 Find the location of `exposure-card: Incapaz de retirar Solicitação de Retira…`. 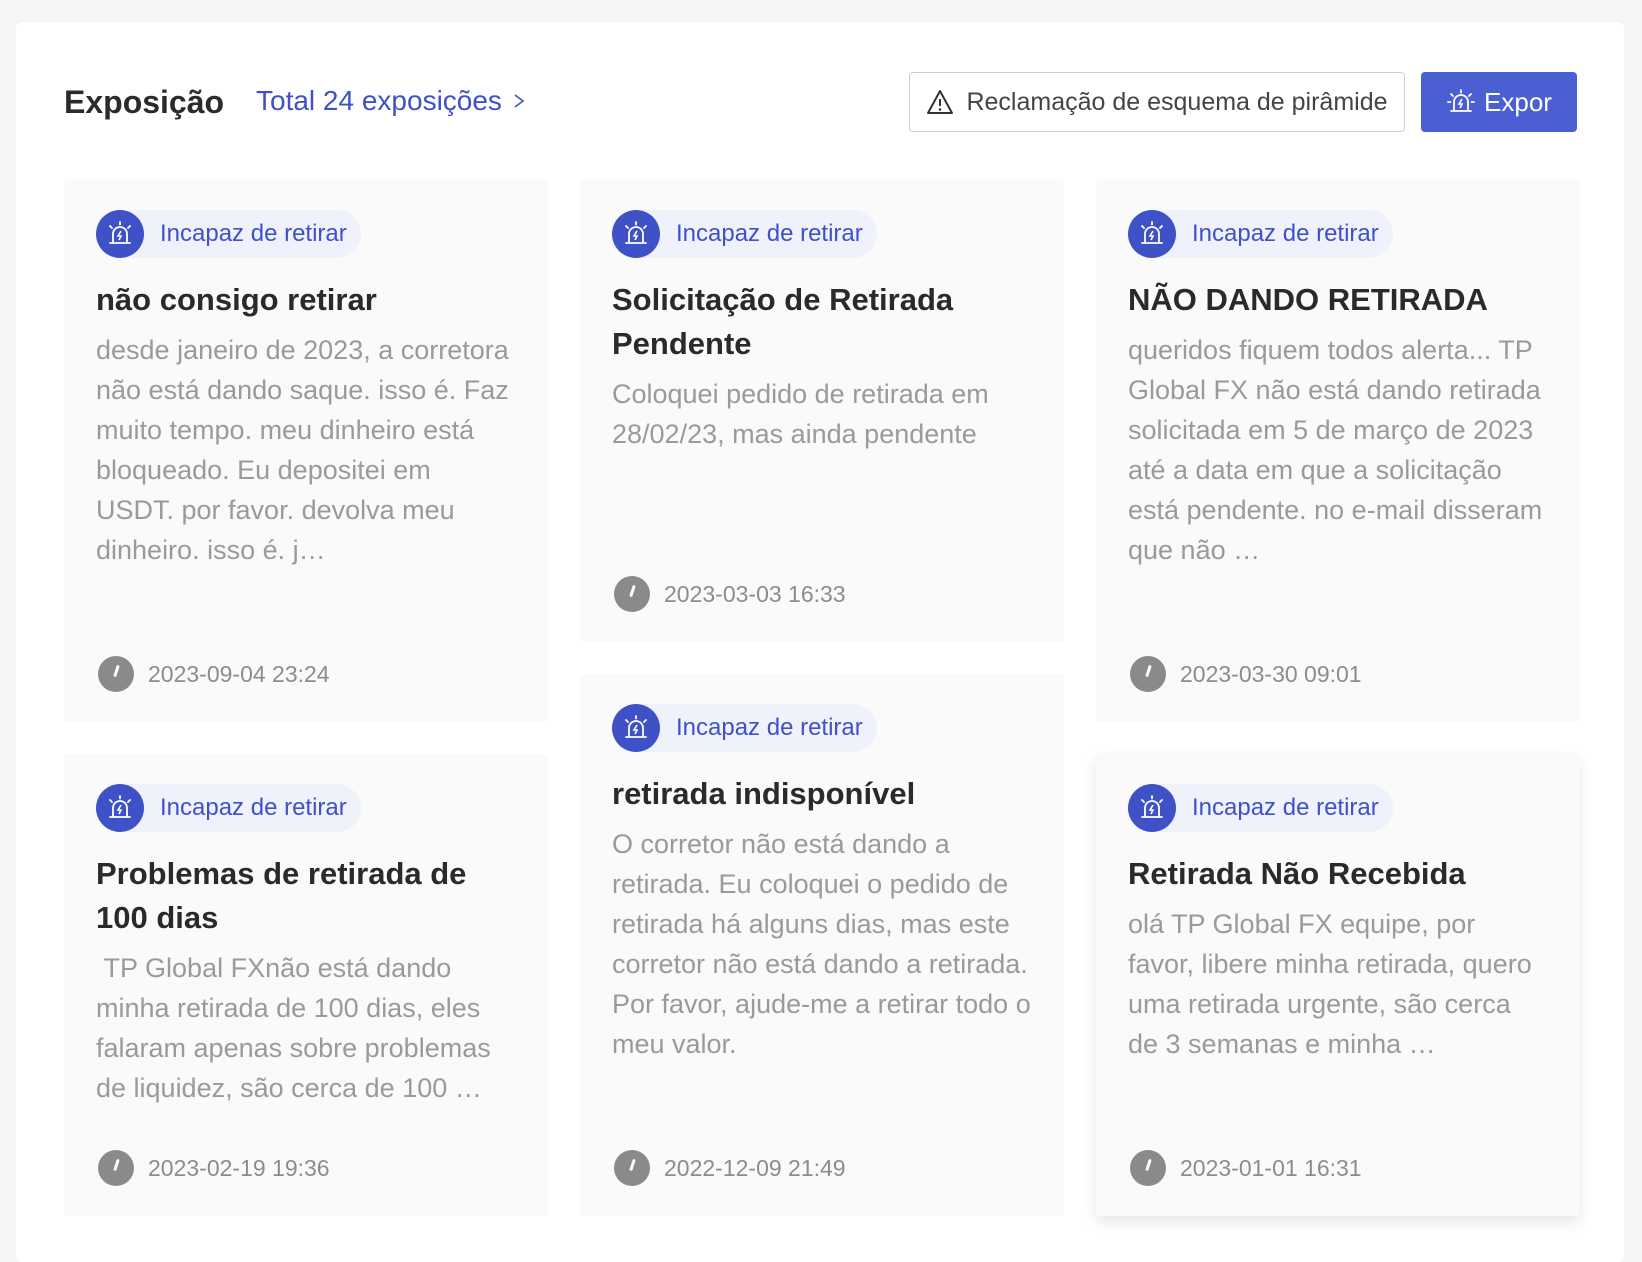

exposure-card: Incapaz de retirar Solicitação de Retira… is located at coordinates (822, 411).